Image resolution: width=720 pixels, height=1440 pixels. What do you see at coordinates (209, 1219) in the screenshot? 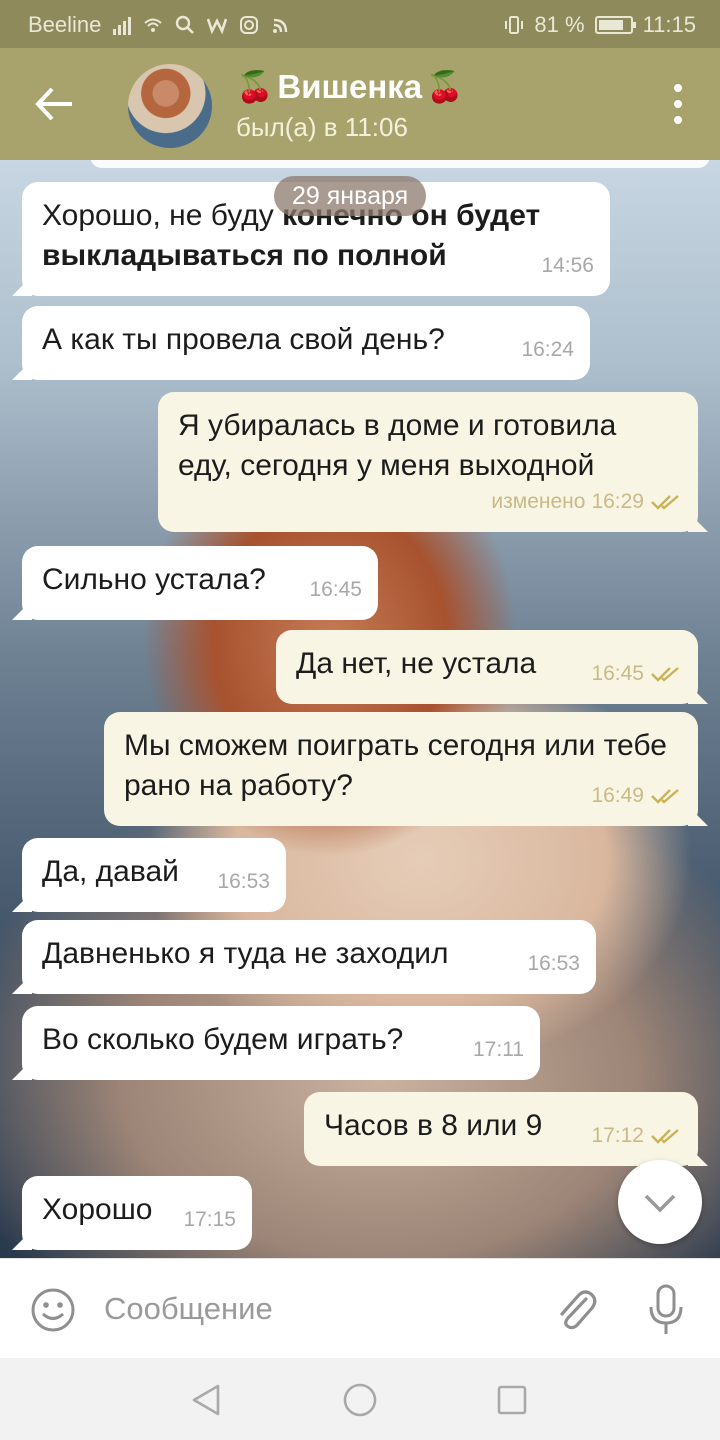
I see `message-time: 17:15` at bounding box center [209, 1219].